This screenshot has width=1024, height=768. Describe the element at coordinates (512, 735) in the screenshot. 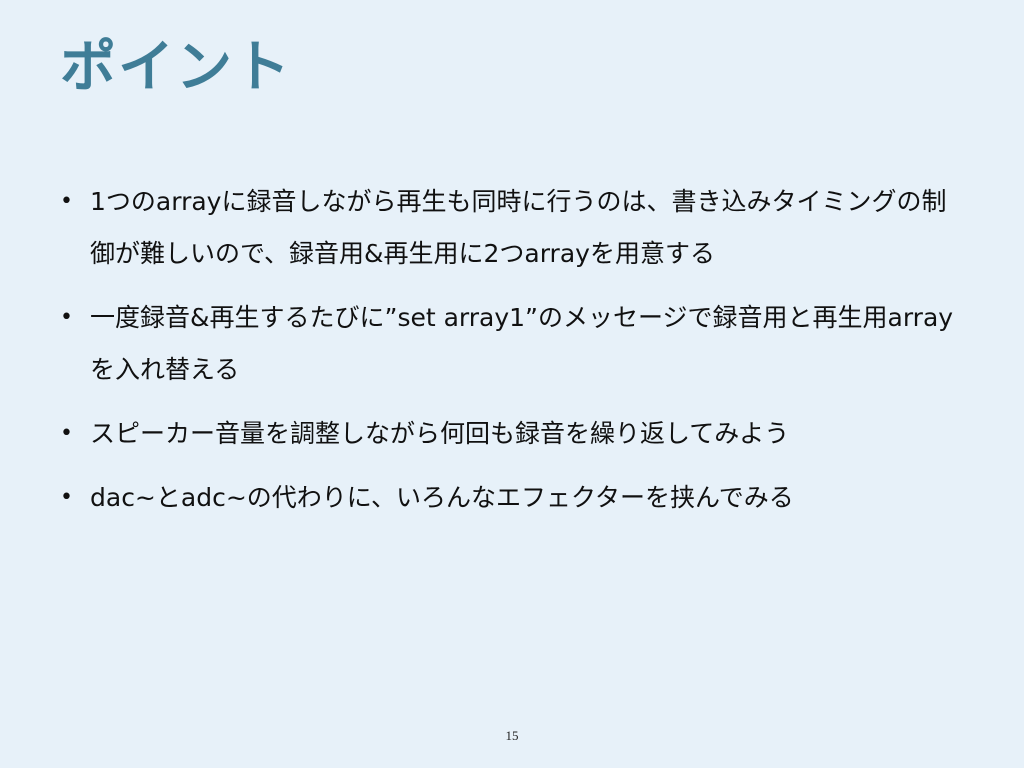

I see `page-number: 15` at that location.